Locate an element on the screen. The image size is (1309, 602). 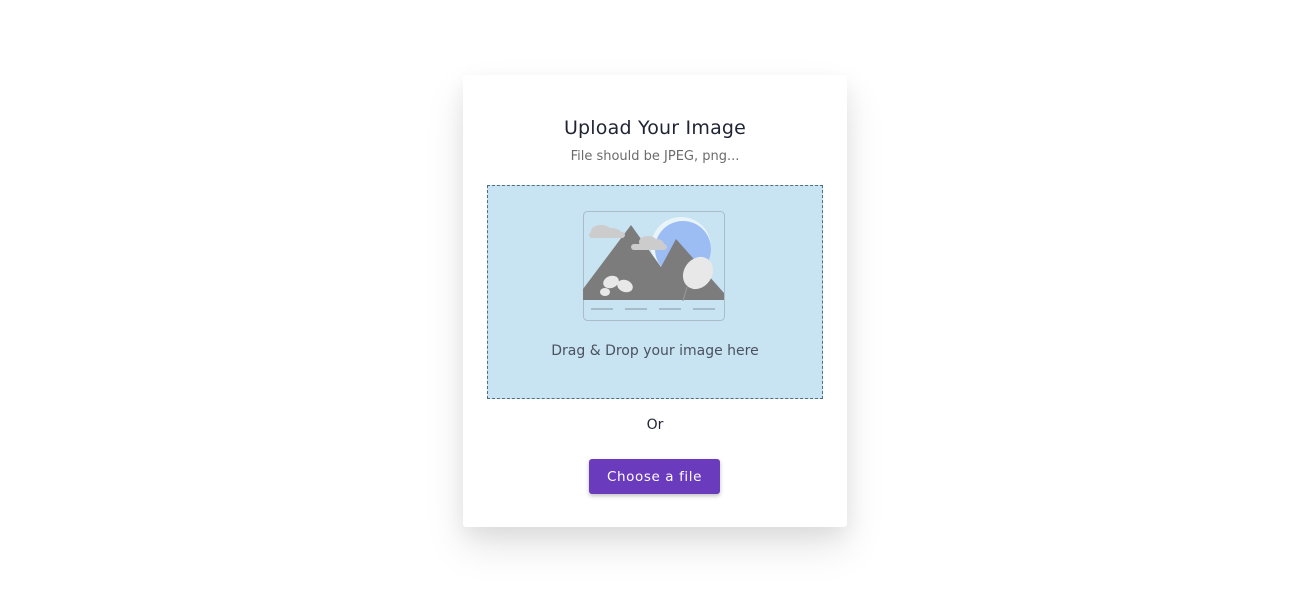
upload-title: Upload Your Image is located at coordinates (655, 128).